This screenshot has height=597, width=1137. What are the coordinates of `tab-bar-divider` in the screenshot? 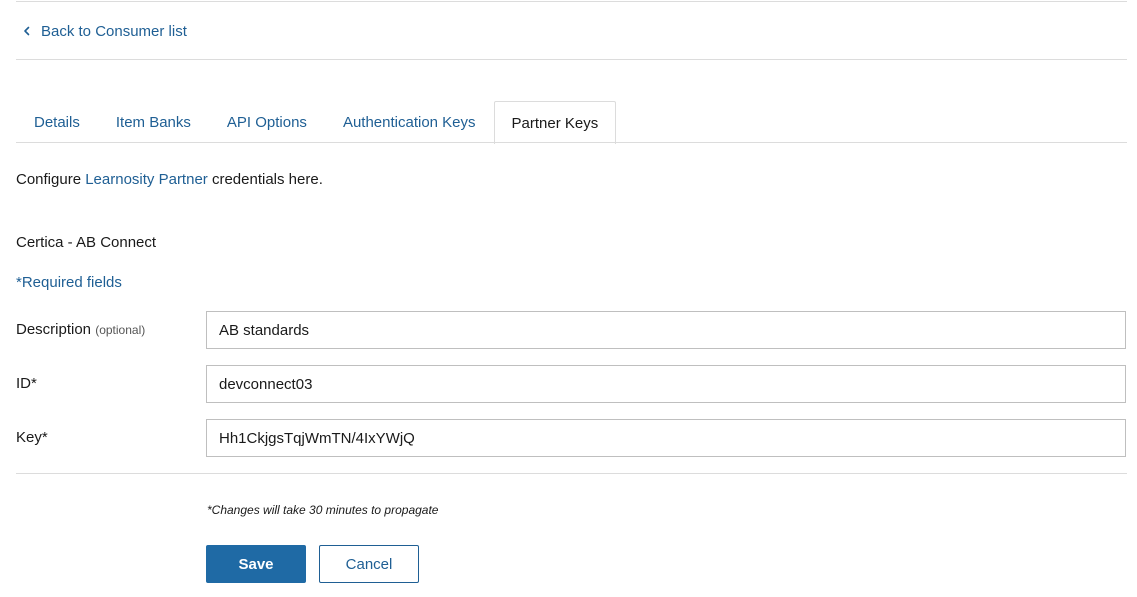 It's located at (571, 142).